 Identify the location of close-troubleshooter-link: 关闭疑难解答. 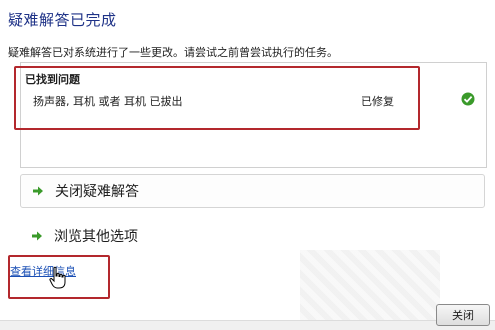
(252, 191).